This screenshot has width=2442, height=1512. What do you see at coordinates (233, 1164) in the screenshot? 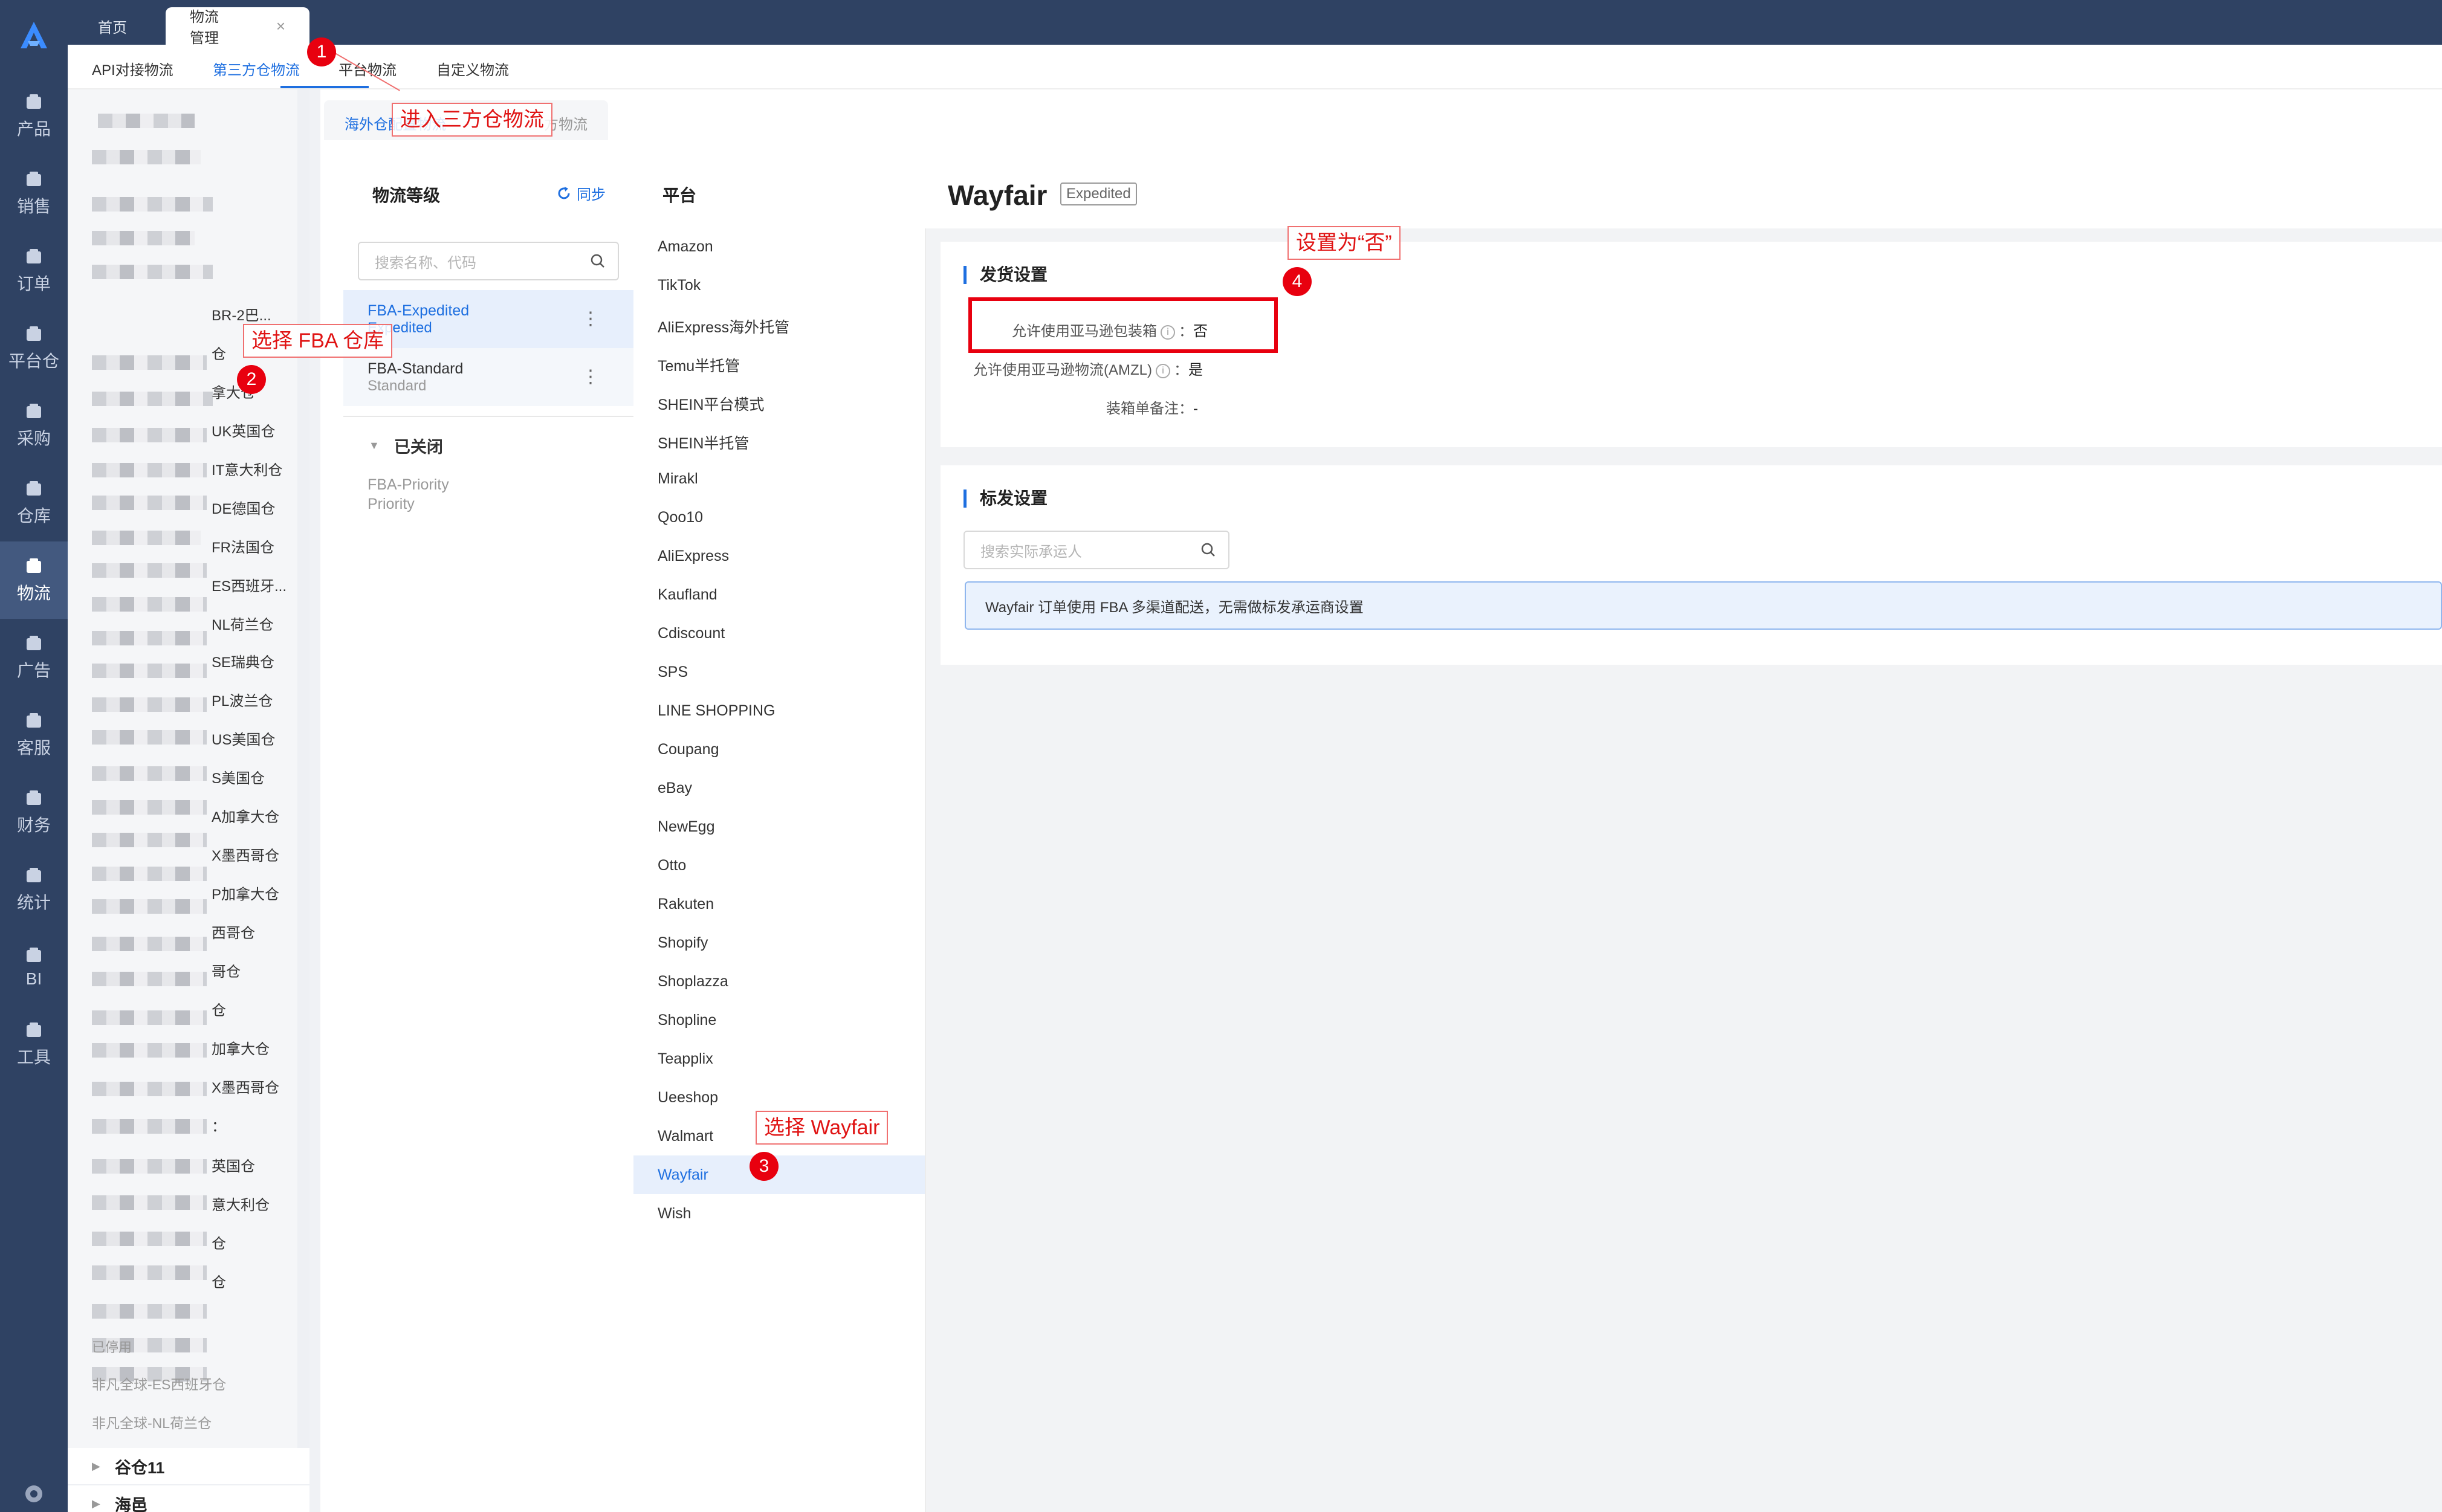
I see `warehouse-item: 英国仓` at bounding box center [233, 1164].